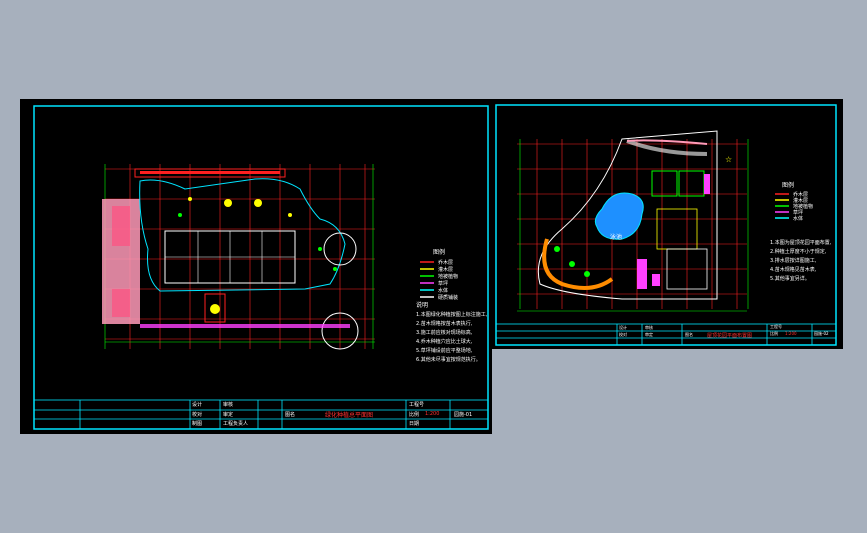 The height and width of the screenshot is (533, 867). I want to click on sheet1-project-label: 工程号, so click(417, 405).